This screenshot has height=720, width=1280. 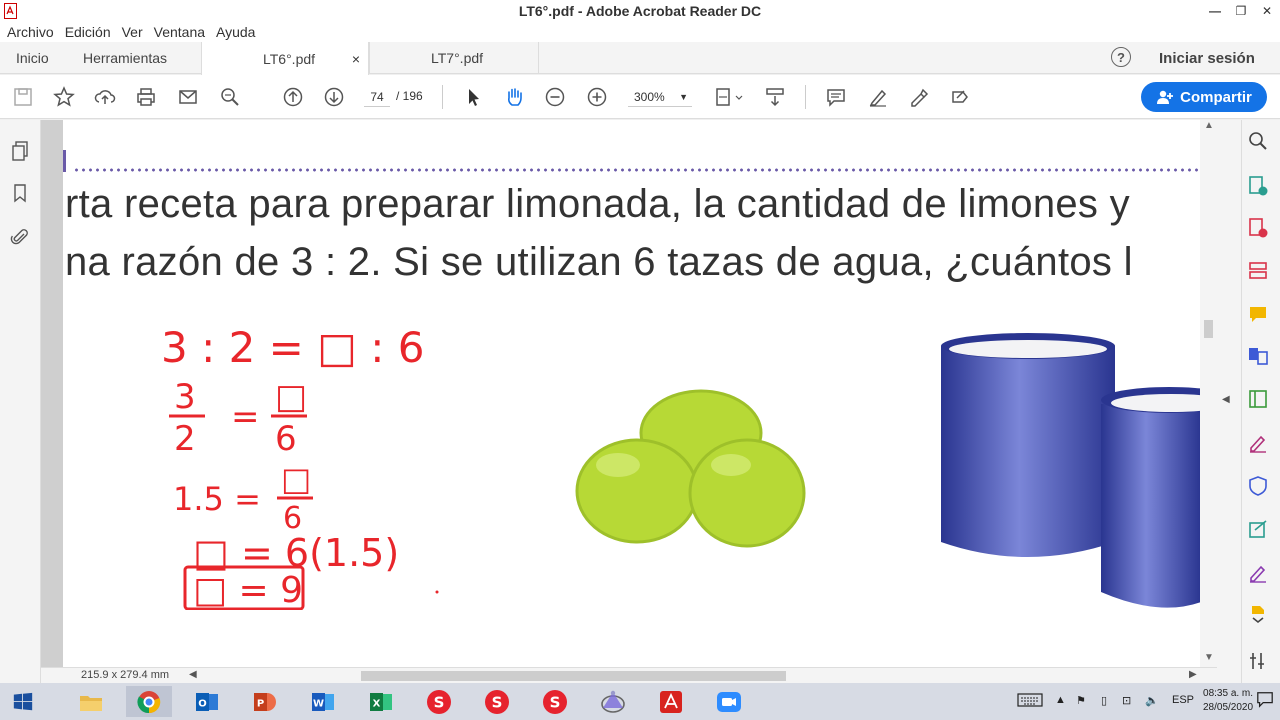 I want to click on add-user-icon, so click(x=1165, y=97).